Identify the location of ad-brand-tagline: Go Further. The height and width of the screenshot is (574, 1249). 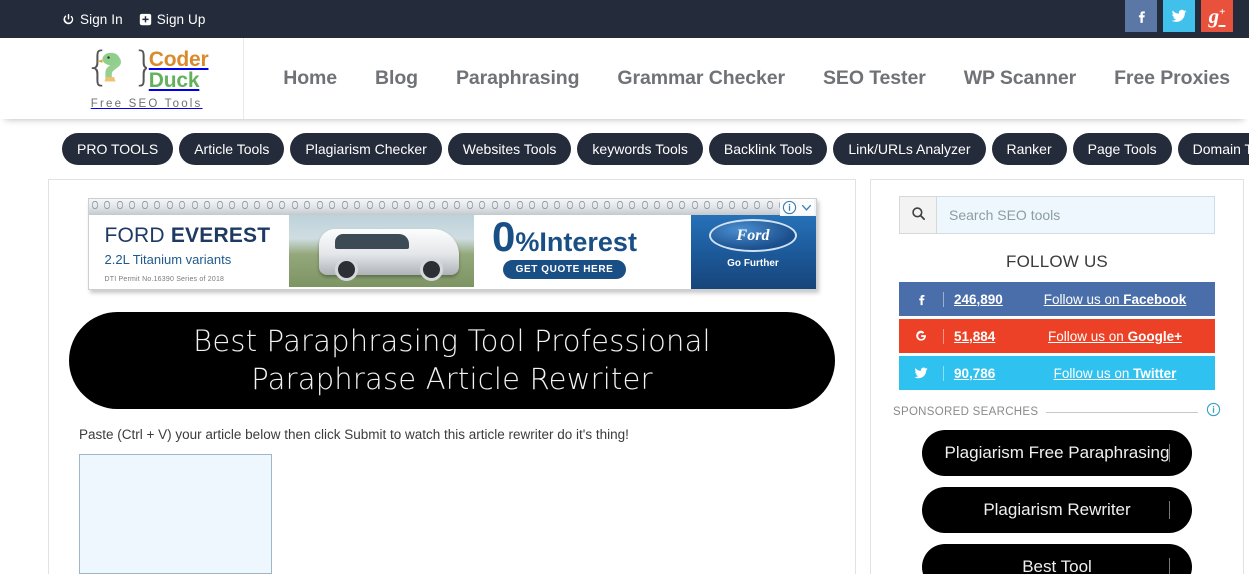
(753, 263).